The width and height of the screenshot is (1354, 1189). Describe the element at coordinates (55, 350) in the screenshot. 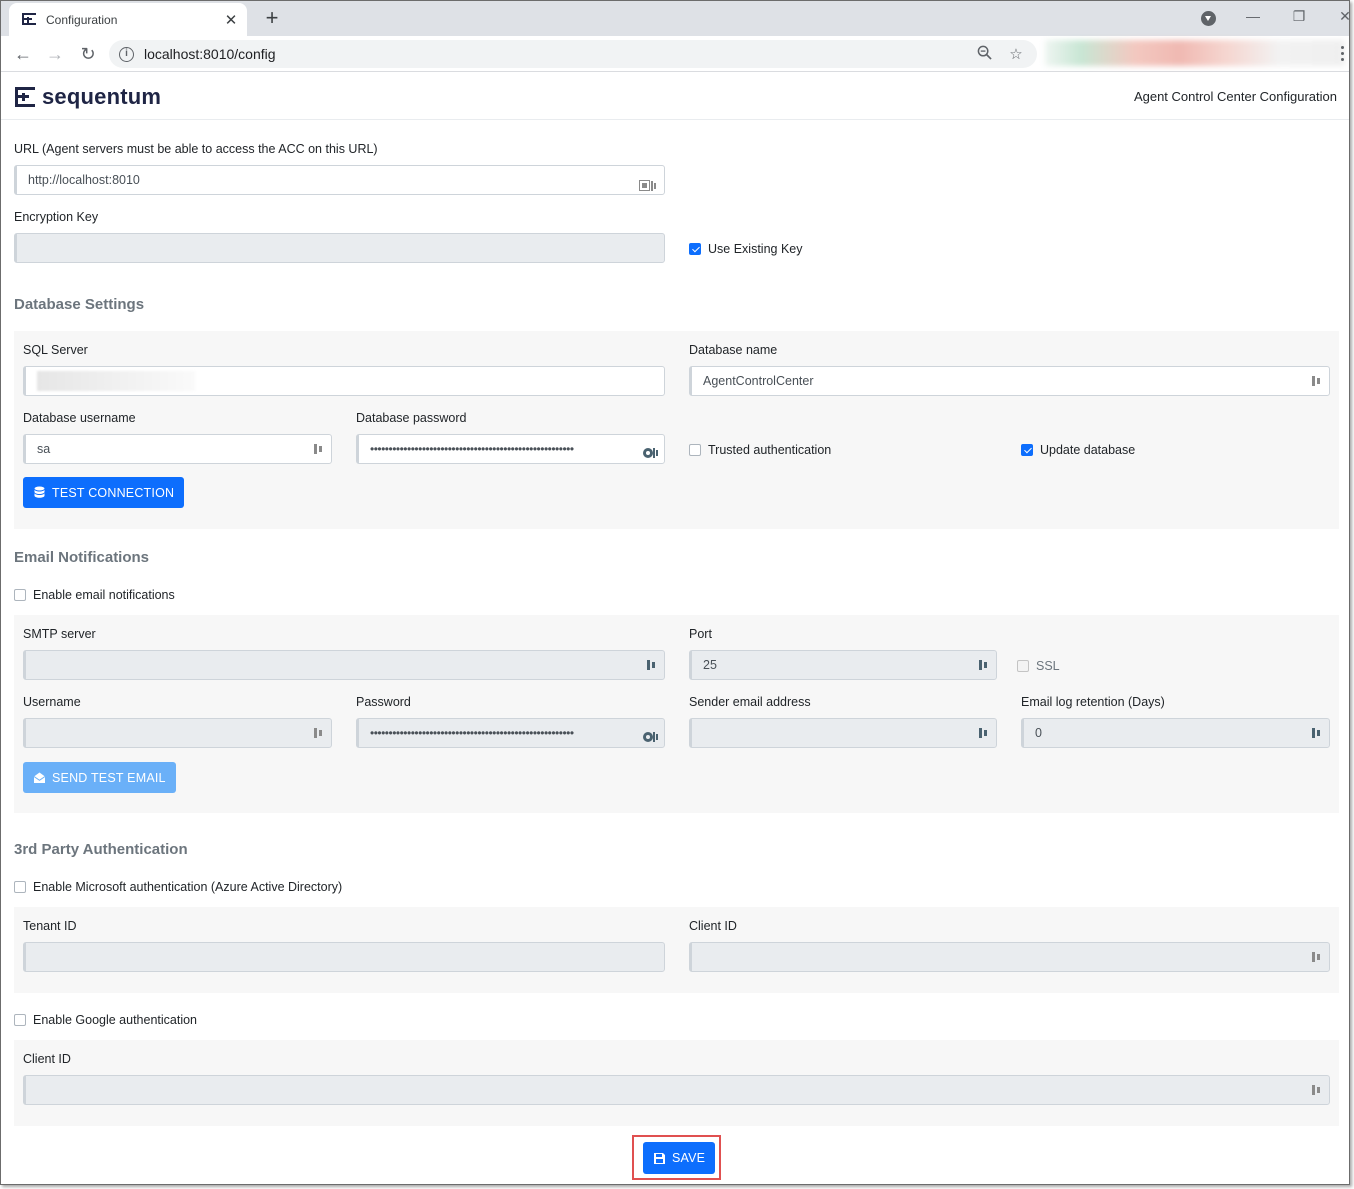

I see `sql-server-label: SQL Server` at that location.